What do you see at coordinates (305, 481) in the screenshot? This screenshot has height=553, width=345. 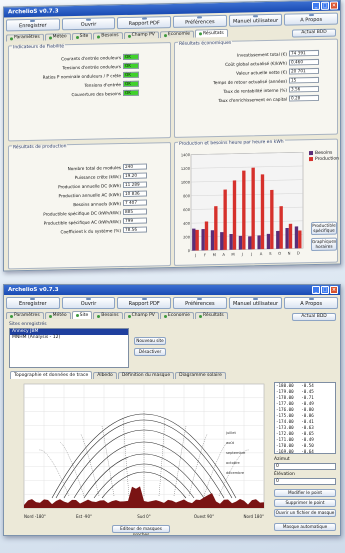 I see `elevation-input: 0` at bounding box center [305, 481].